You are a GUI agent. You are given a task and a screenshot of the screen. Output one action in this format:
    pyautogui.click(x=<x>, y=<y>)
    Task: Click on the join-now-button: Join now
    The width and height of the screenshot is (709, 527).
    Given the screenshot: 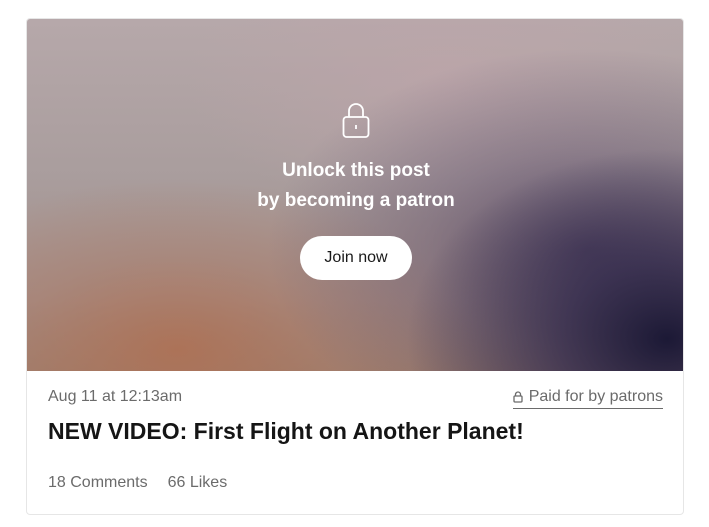 What is the action you would take?
    pyautogui.click(x=356, y=258)
    